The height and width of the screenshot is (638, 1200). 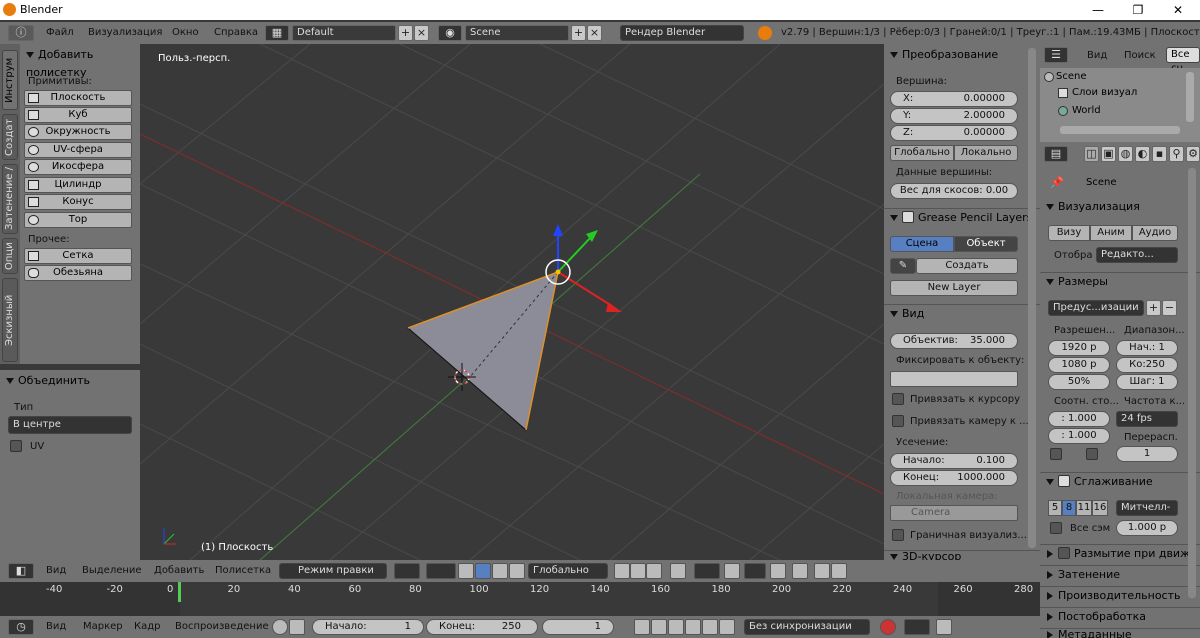 I want to click on tab-create: Создат, so click(x=10, y=137).